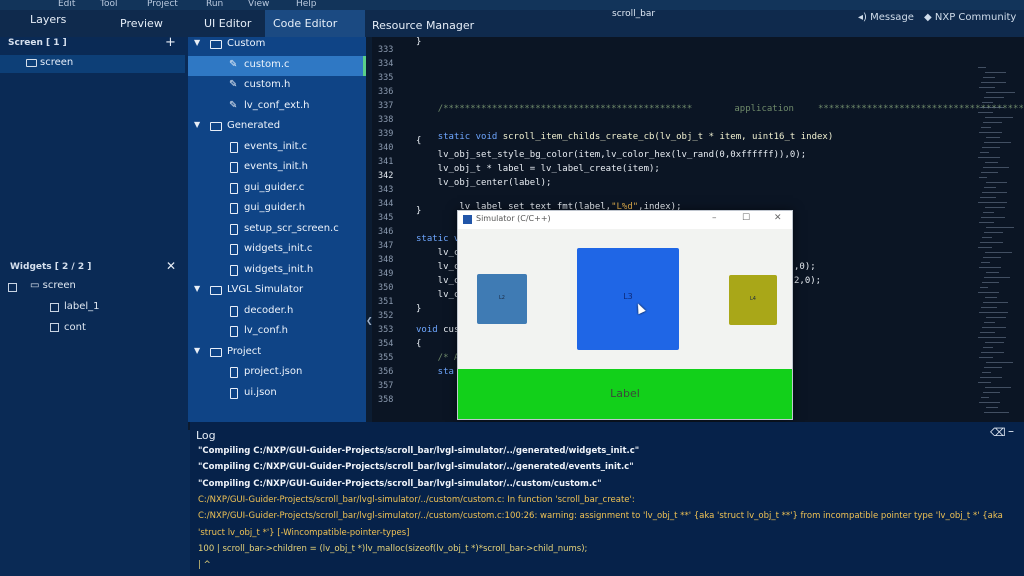 The width and height of the screenshot is (1024, 576). I want to click on simulator-window: Simulator (C/C++) – ☐ ✕ L2 L3 L4 Label, so click(625, 315).